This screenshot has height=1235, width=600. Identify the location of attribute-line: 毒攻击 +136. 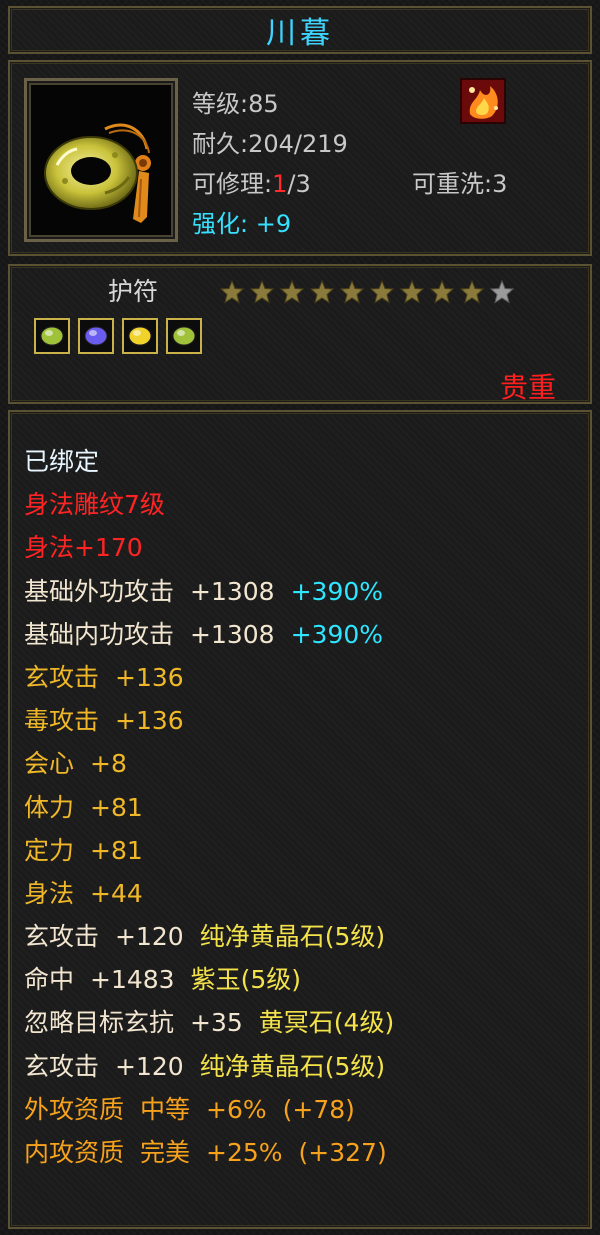
(209, 720).